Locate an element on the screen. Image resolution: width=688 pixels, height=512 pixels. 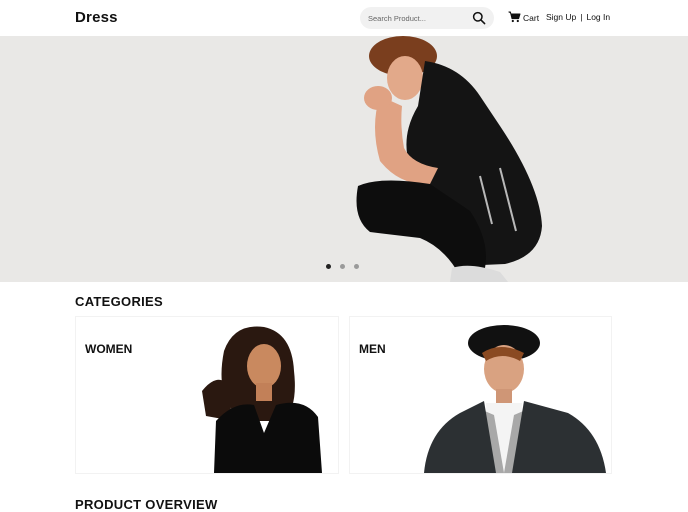
cart-label: Cart is located at coordinates (531, 18).